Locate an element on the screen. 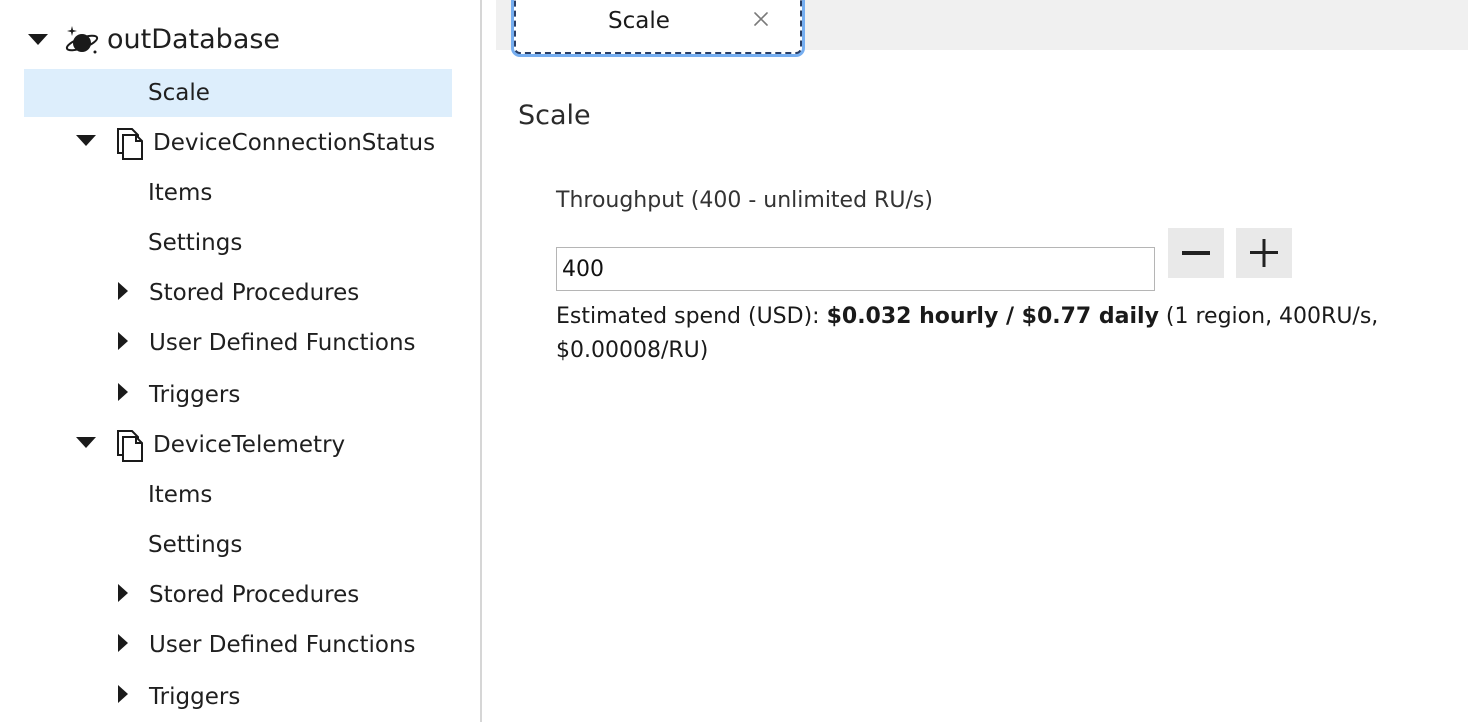  tree-node-database-label: outDatabase is located at coordinates (194, 39).